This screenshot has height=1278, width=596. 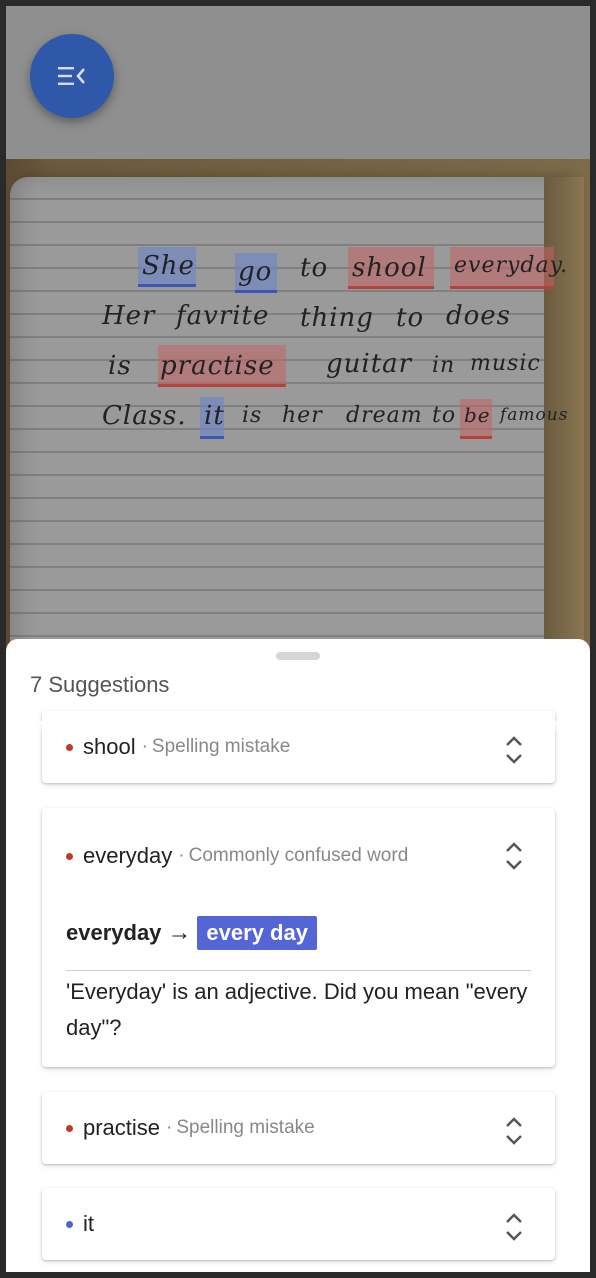 I want to click on handwriting-word: guitar, so click(x=369, y=364).